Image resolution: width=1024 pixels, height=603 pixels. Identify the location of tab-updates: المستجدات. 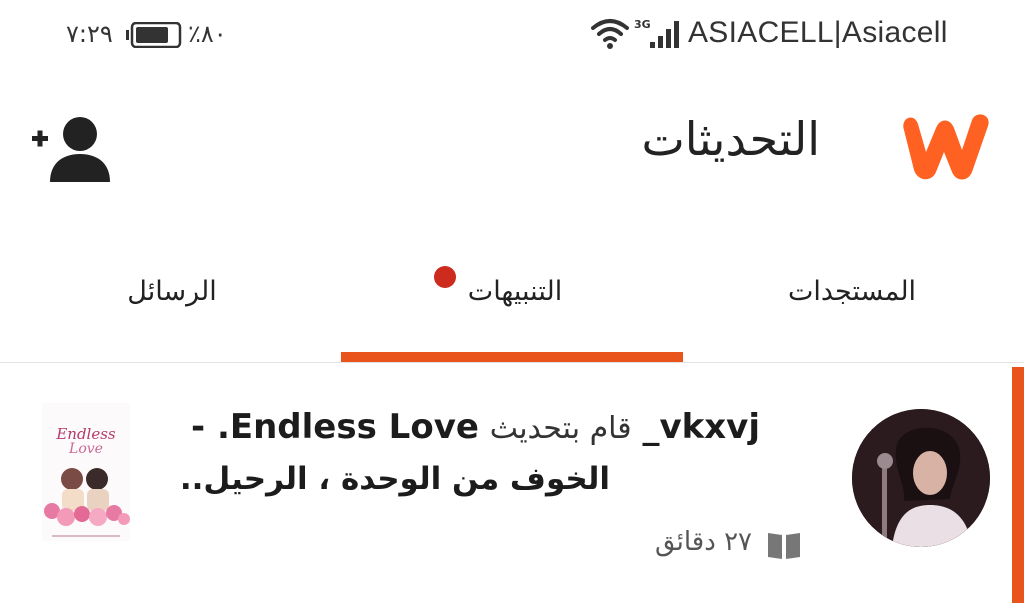
(852, 291).